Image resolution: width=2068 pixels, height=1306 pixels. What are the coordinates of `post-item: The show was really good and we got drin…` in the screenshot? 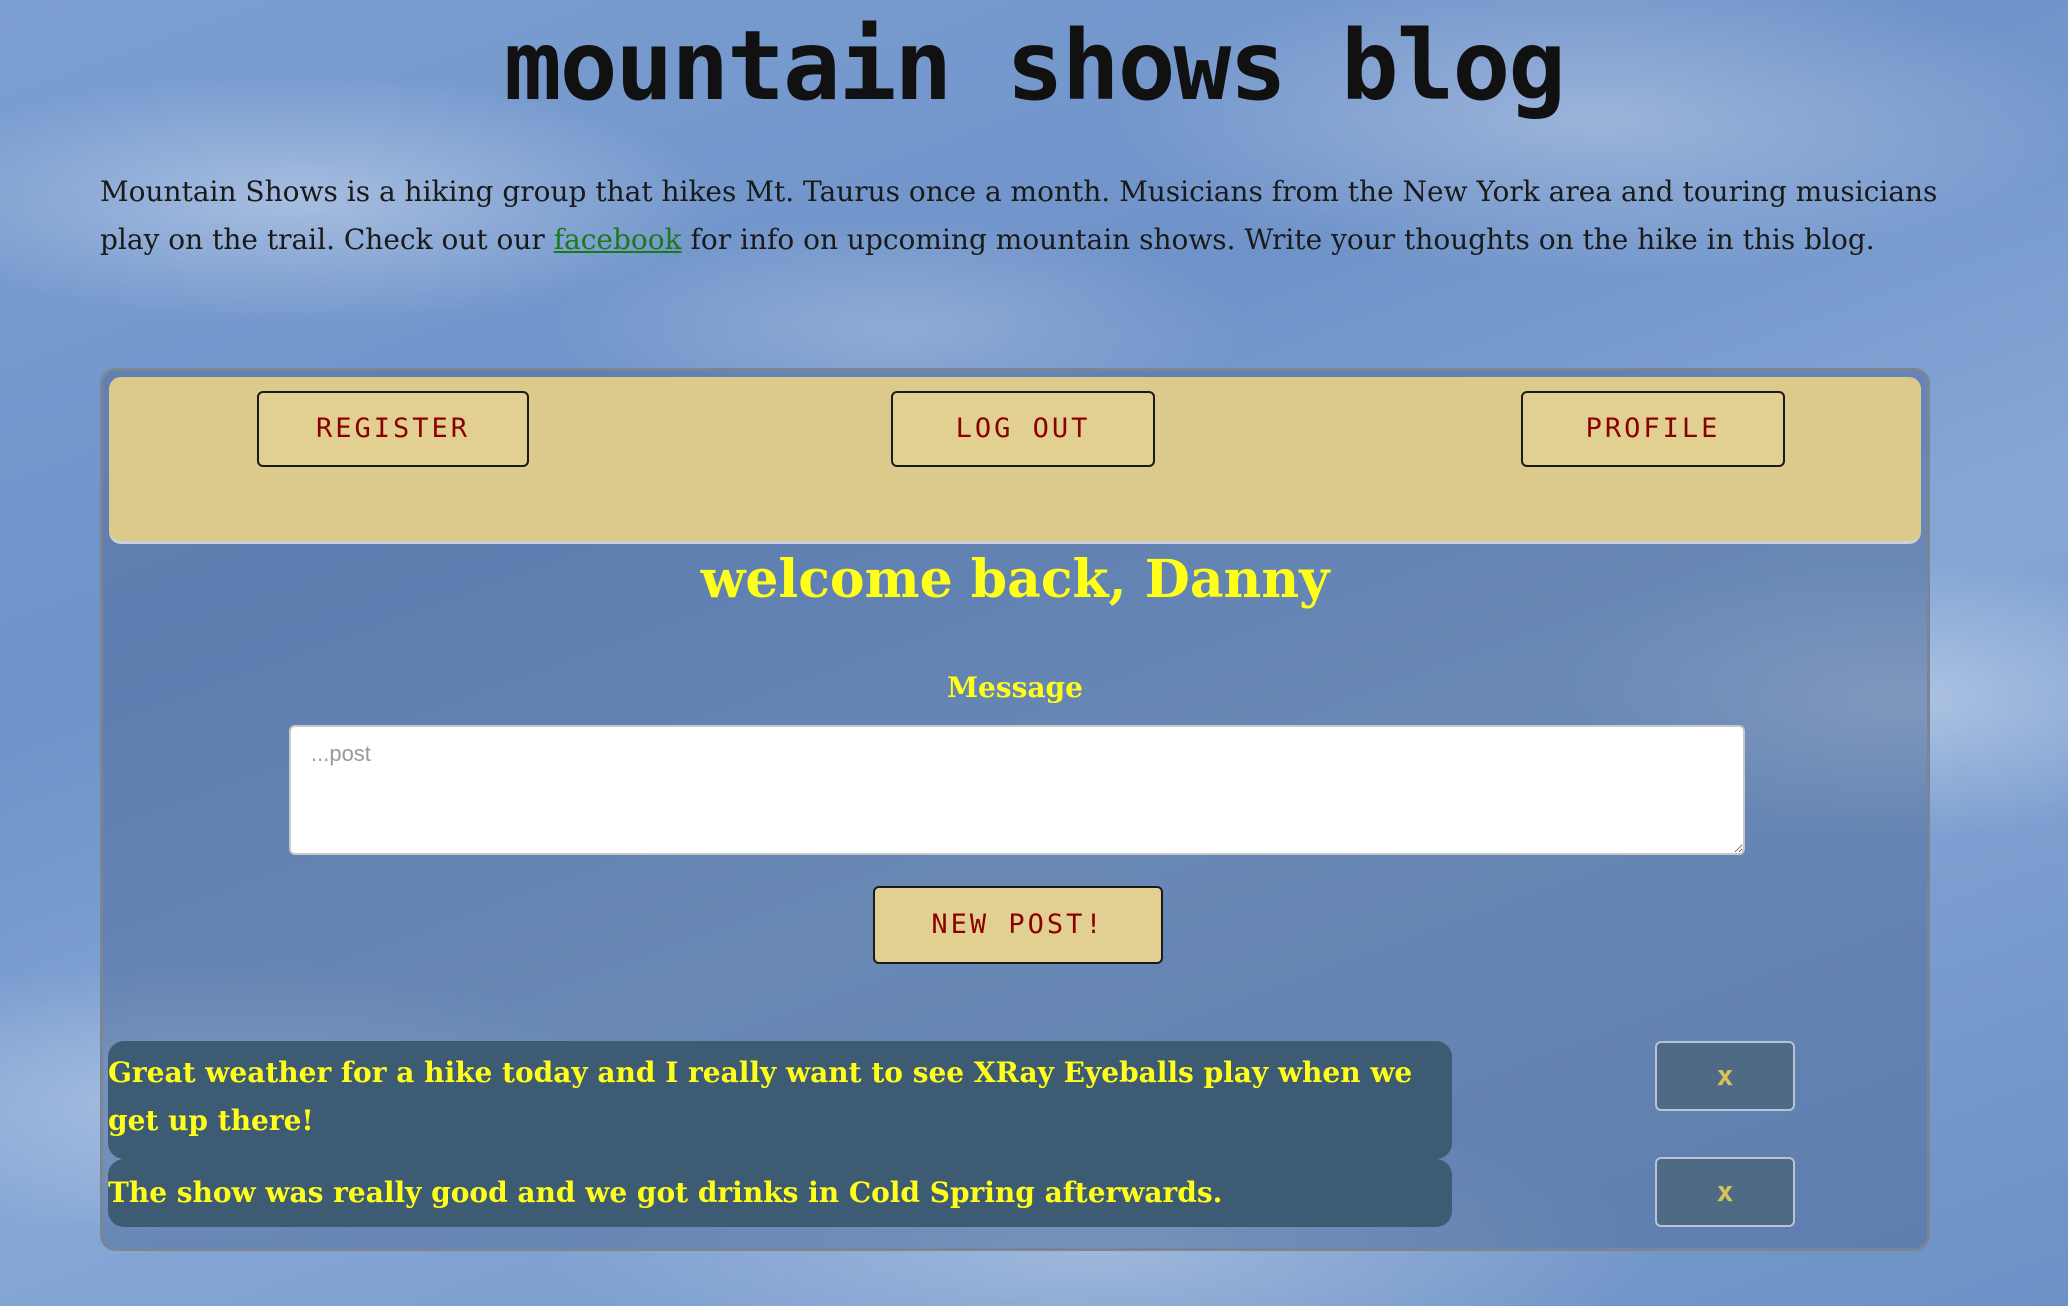 It's located at (780, 1193).